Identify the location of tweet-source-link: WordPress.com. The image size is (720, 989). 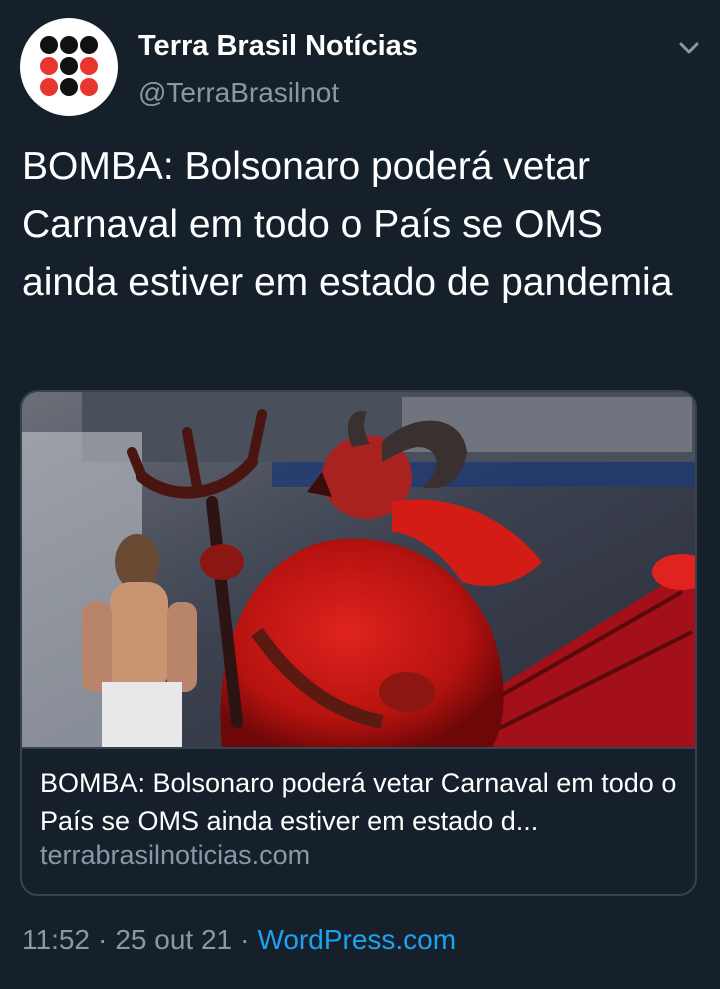
(356, 939).